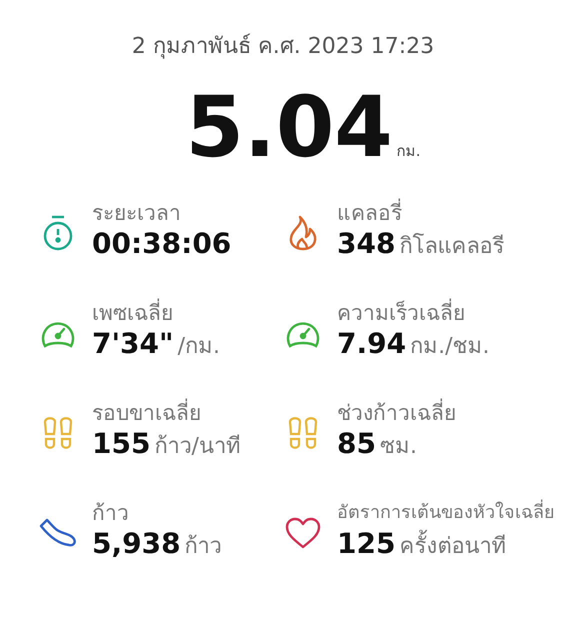  What do you see at coordinates (452, 545) in the screenshot?
I see `stat-unit: ครั้งต่อนาที` at bounding box center [452, 545].